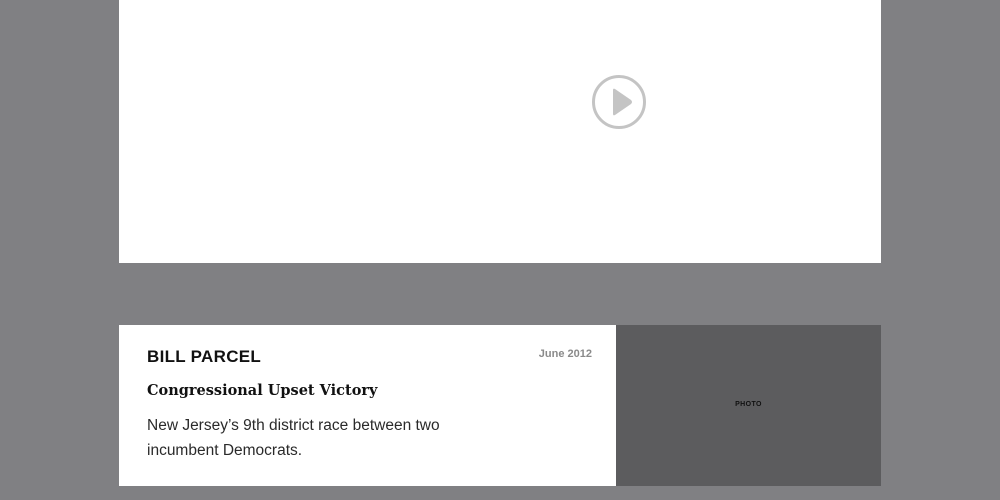 This screenshot has width=1000, height=500. I want to click on story-headline: Congressional Upset Victory, so click(262, 390).